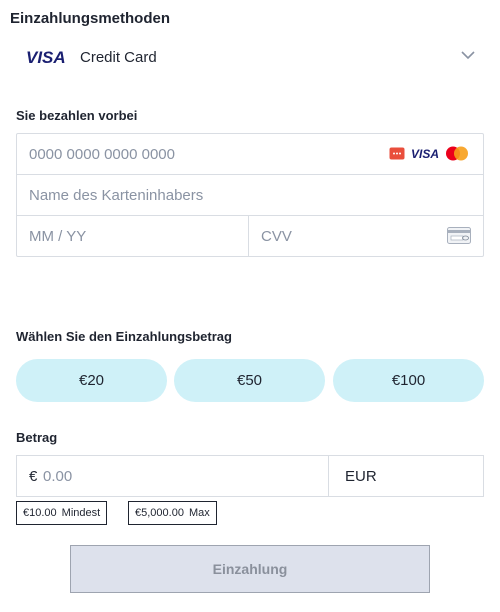  I want to click on min-amount-badge: €10.00 Mindest, so click(62, 513).